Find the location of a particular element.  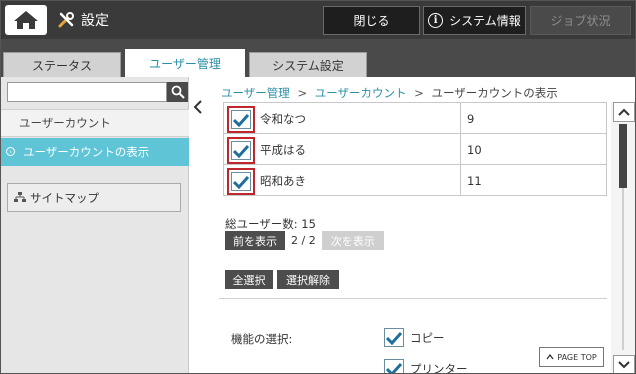

tab-bar: ステータス ユーザー管理 システム設定 is located at coordinates (318, 58).